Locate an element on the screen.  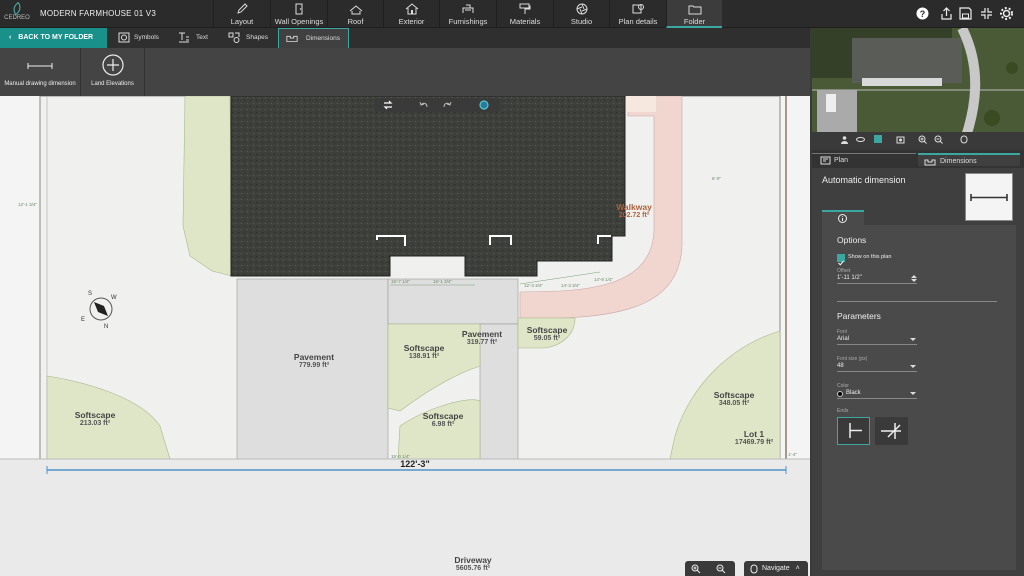
minimap-zoom-in-icon is located at coordinates (922, 139).